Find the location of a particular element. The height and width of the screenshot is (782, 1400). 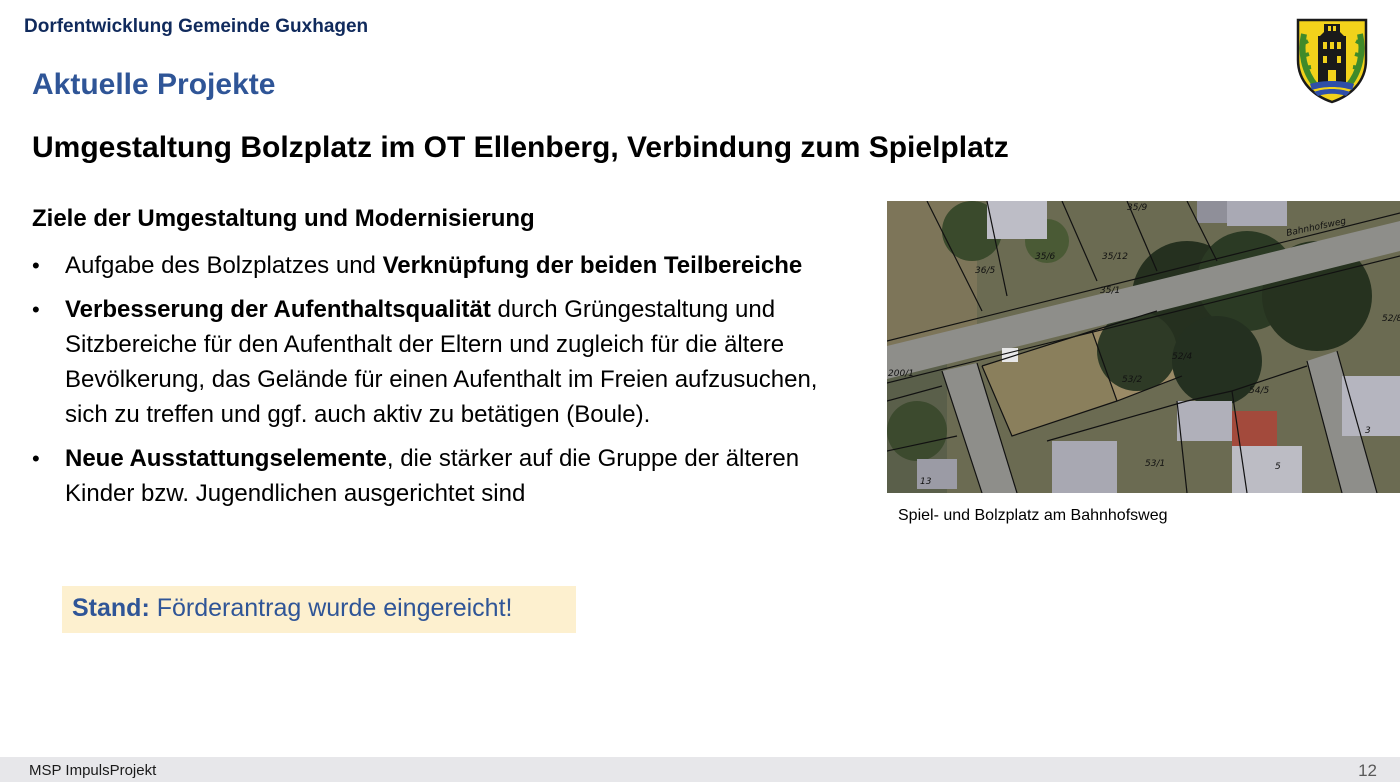

section-title: Aktuelle Projekte is located at coordinates (154, 84).